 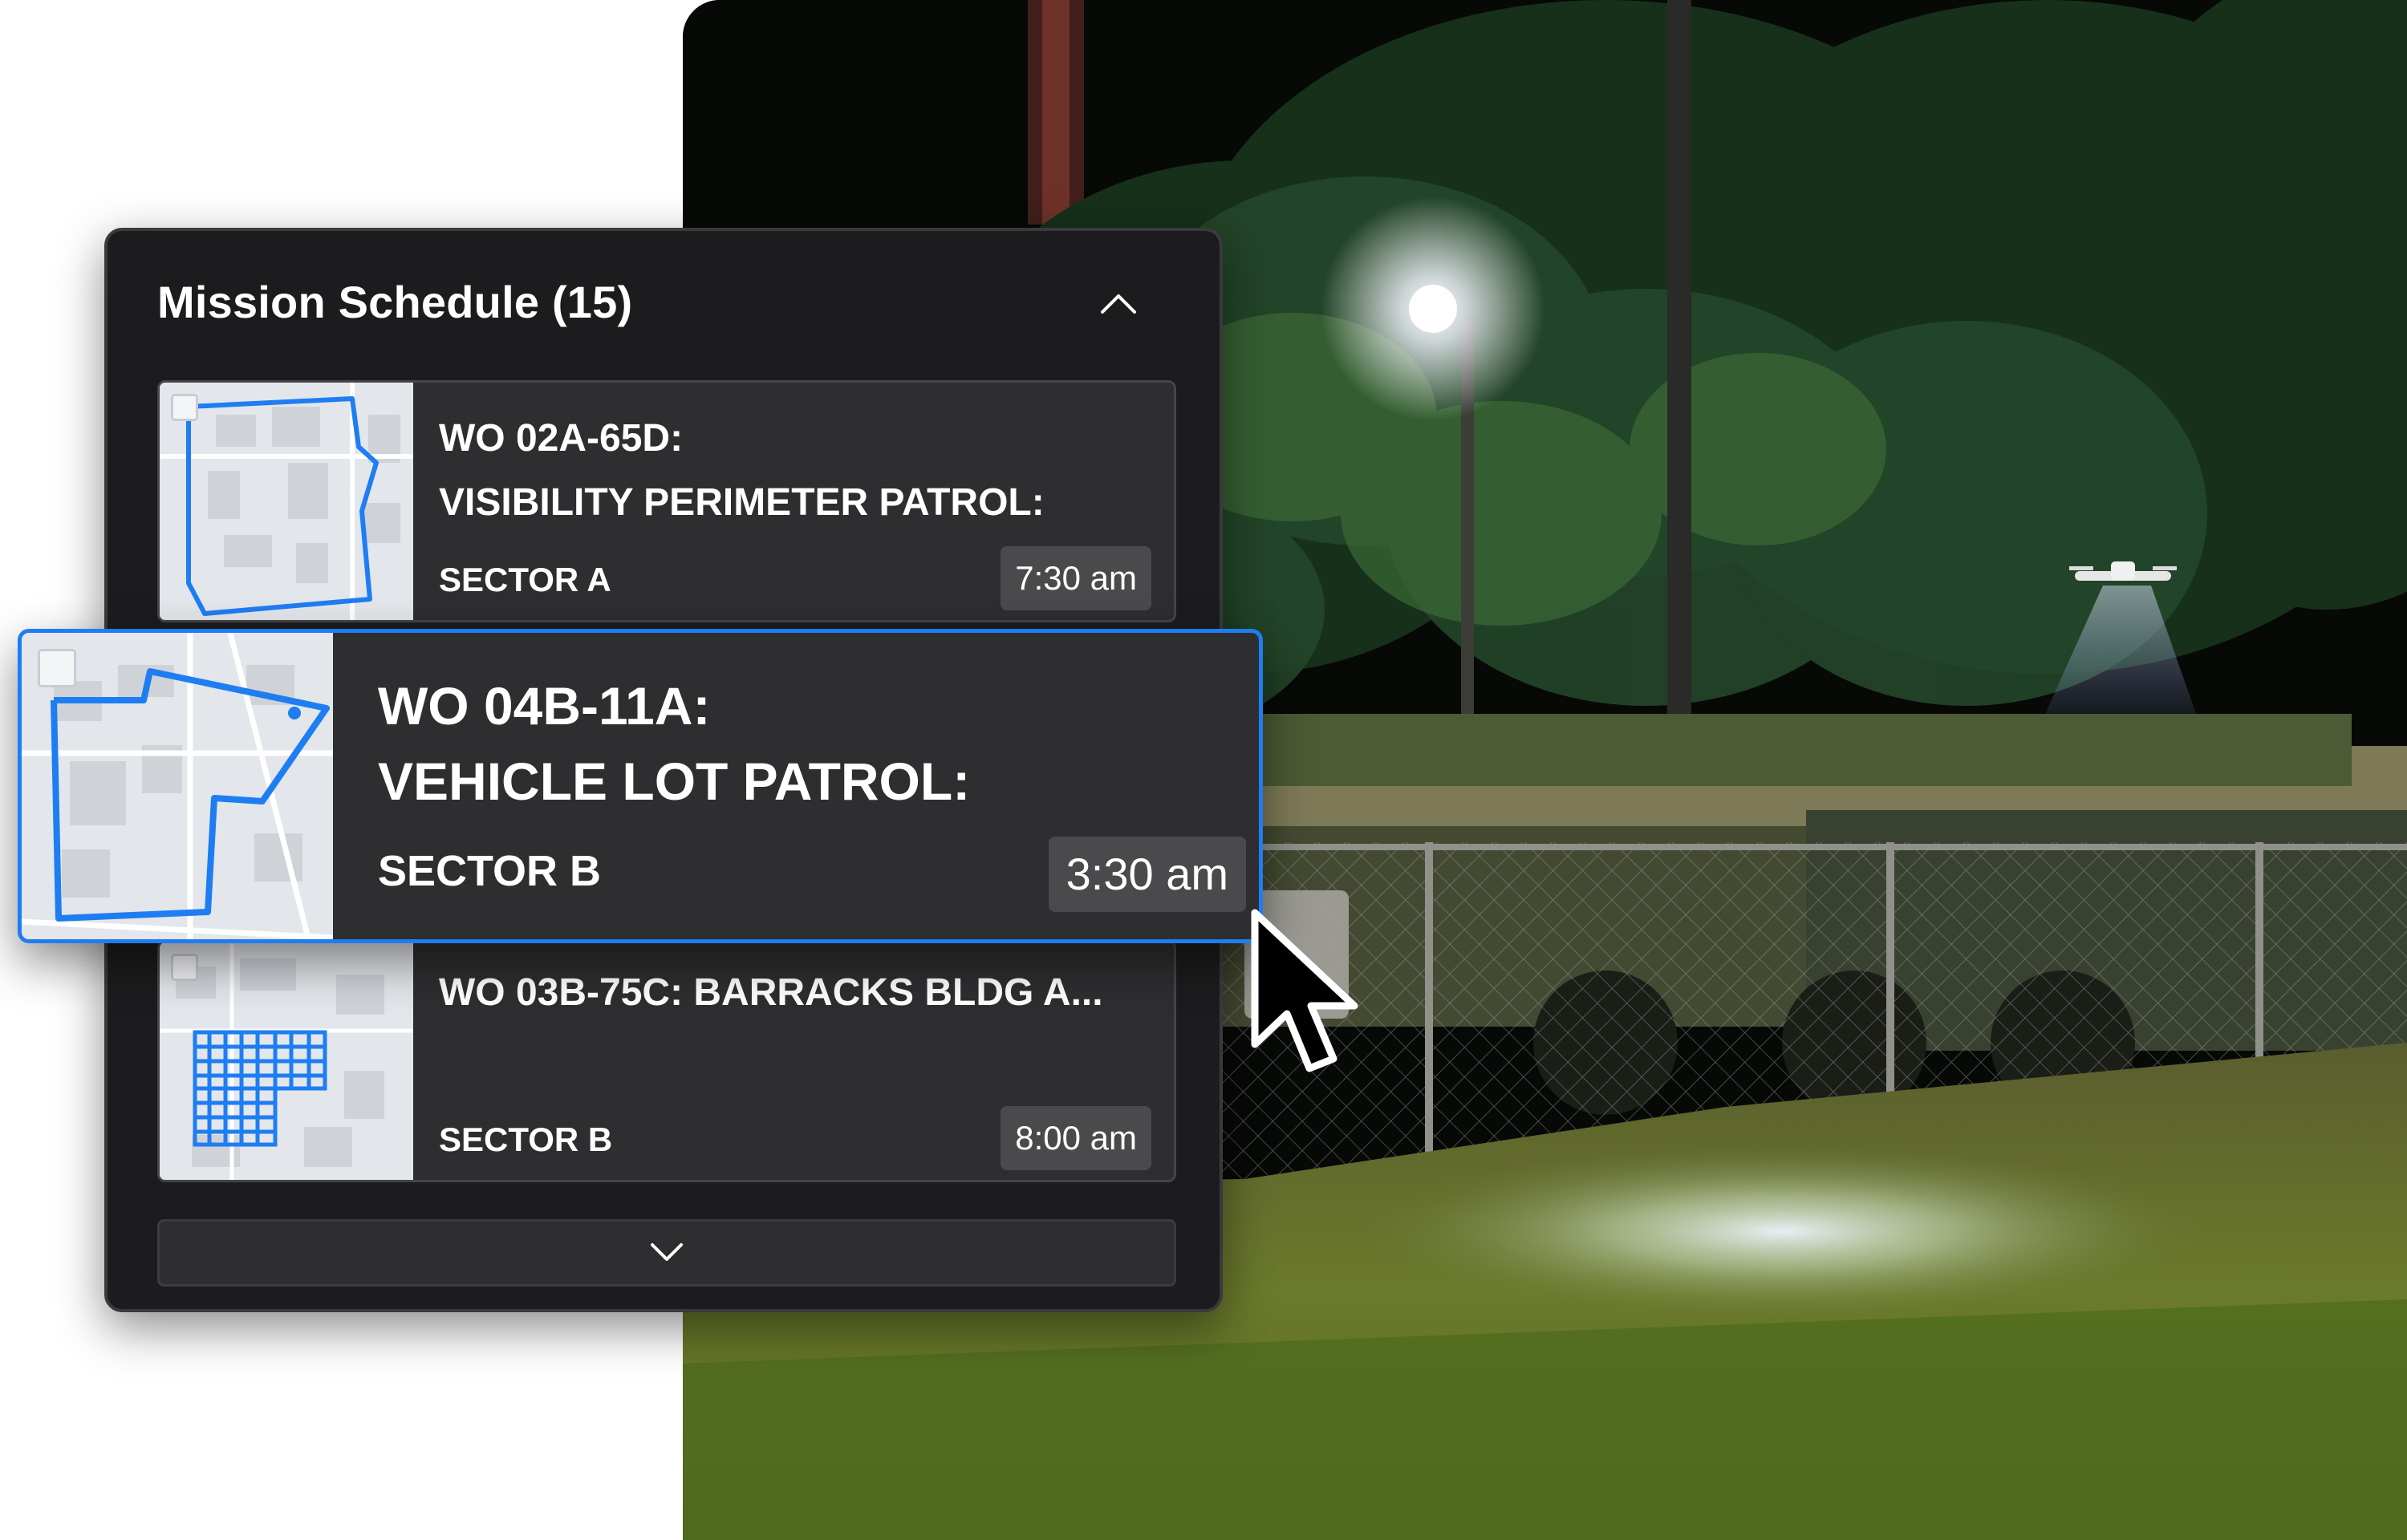 I want to click on mission-sector: SECTOR A, so click(x=525, y=579).